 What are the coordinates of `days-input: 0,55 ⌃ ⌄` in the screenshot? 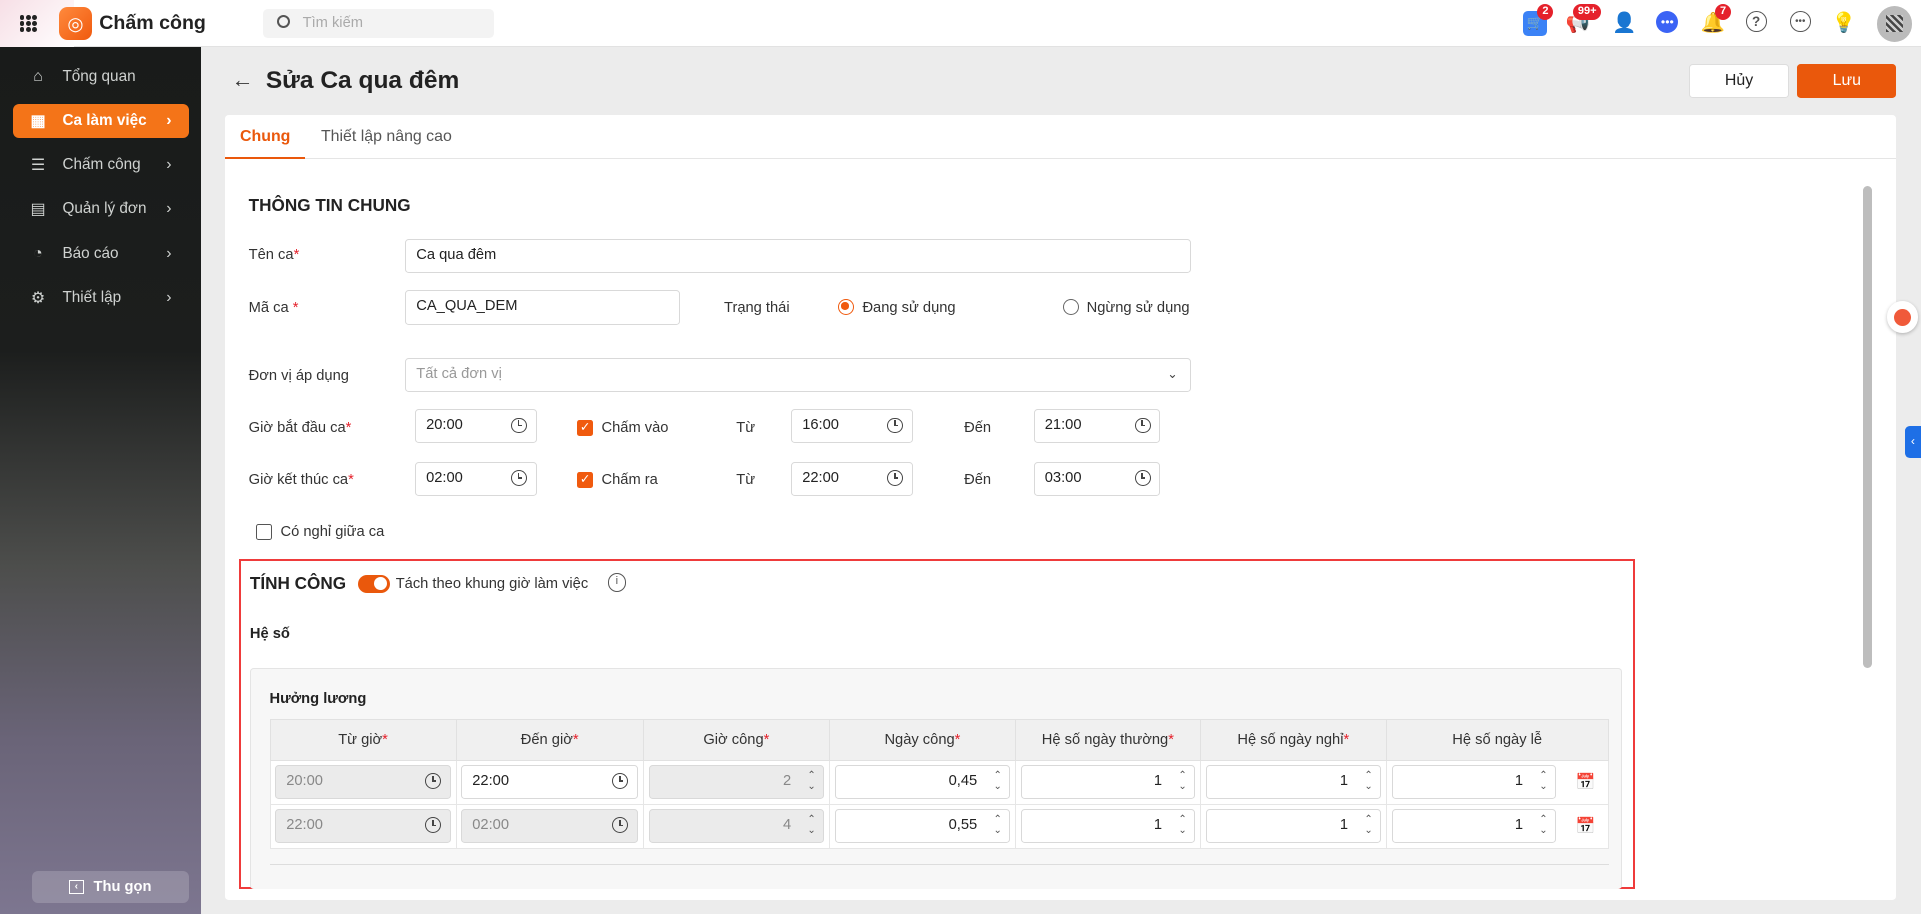 It's located at (922, 826).